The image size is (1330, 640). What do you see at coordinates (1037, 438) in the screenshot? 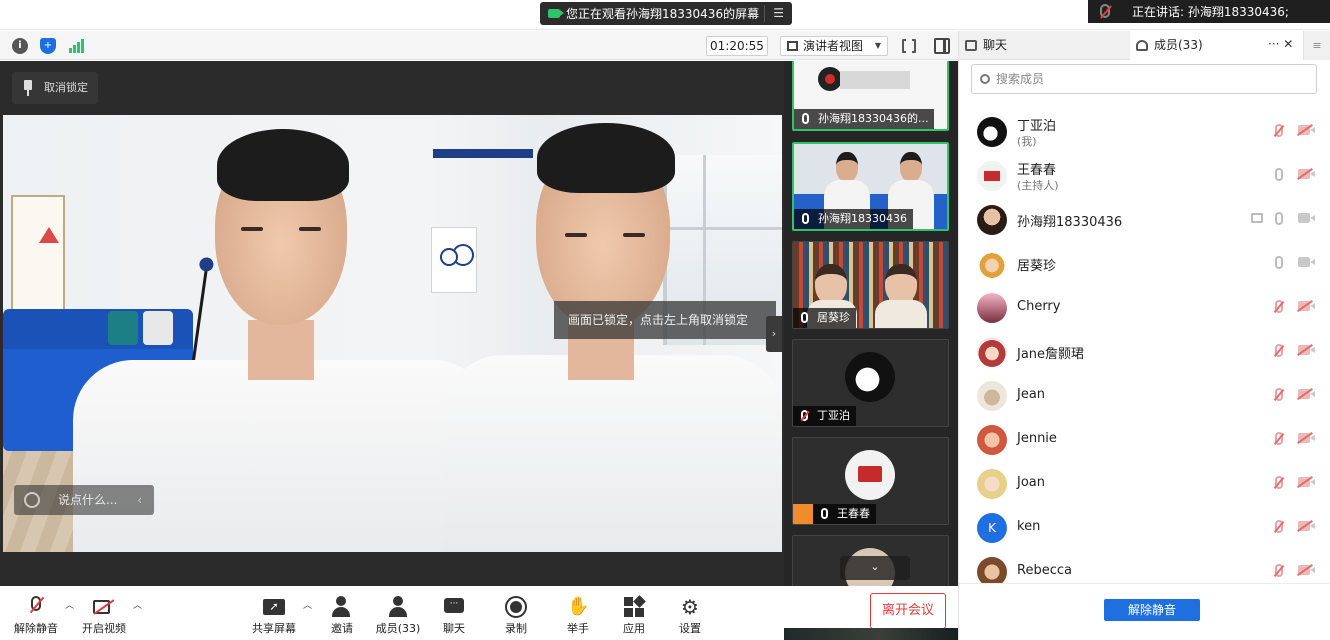
I see `member-name: Jennie` at bounding box center [1037, 438].